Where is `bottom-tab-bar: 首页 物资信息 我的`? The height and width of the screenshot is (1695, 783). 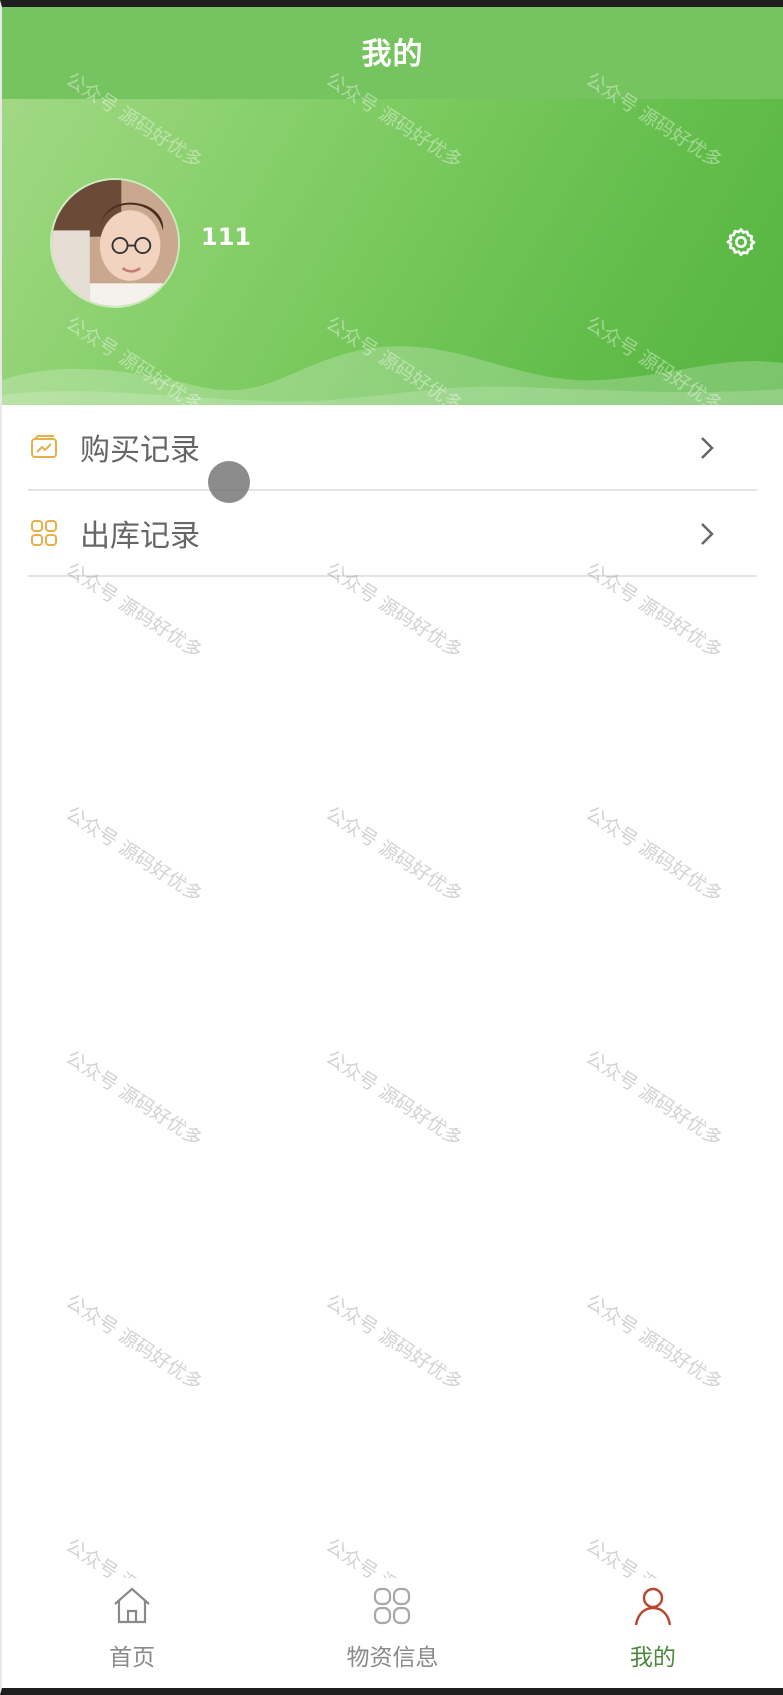 bottom-tab-bar: 首页 物资信息 我的 is located at coordinates (392, 1633).